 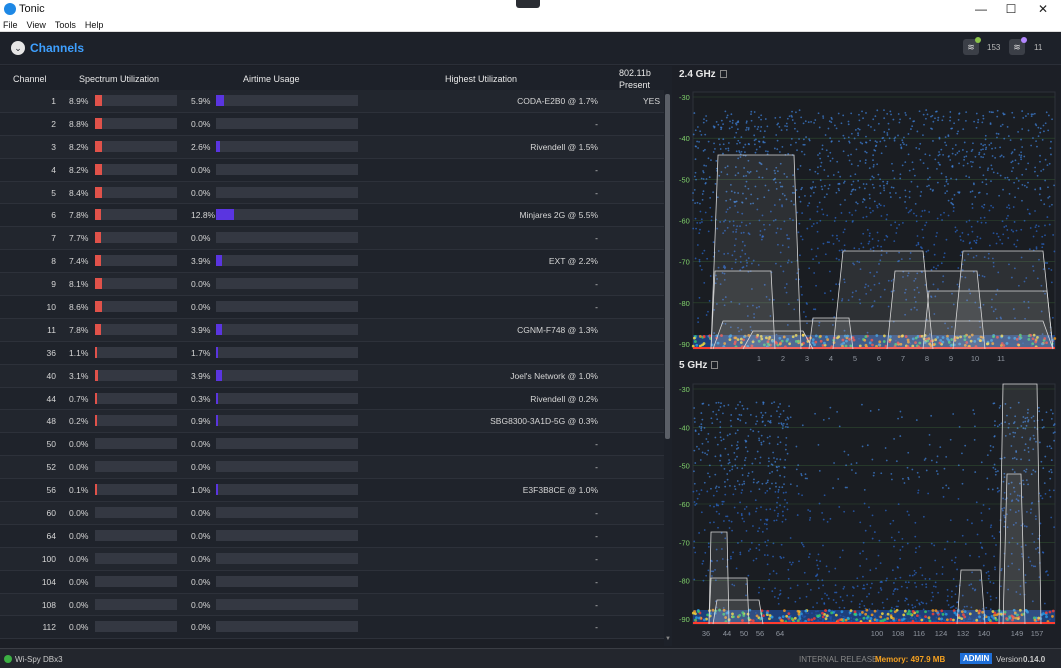 I want to click on table-row: 112 0.0% 0.0% -, so click(x=332, y=628).